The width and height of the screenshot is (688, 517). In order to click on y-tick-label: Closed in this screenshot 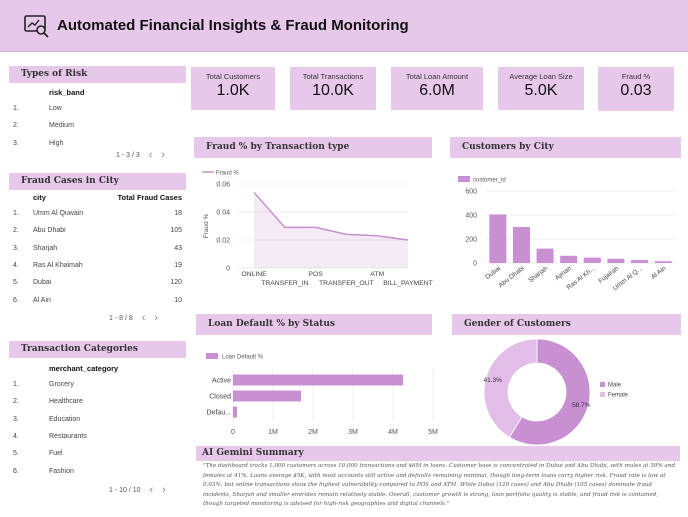, I will do `click(220, 397)`.